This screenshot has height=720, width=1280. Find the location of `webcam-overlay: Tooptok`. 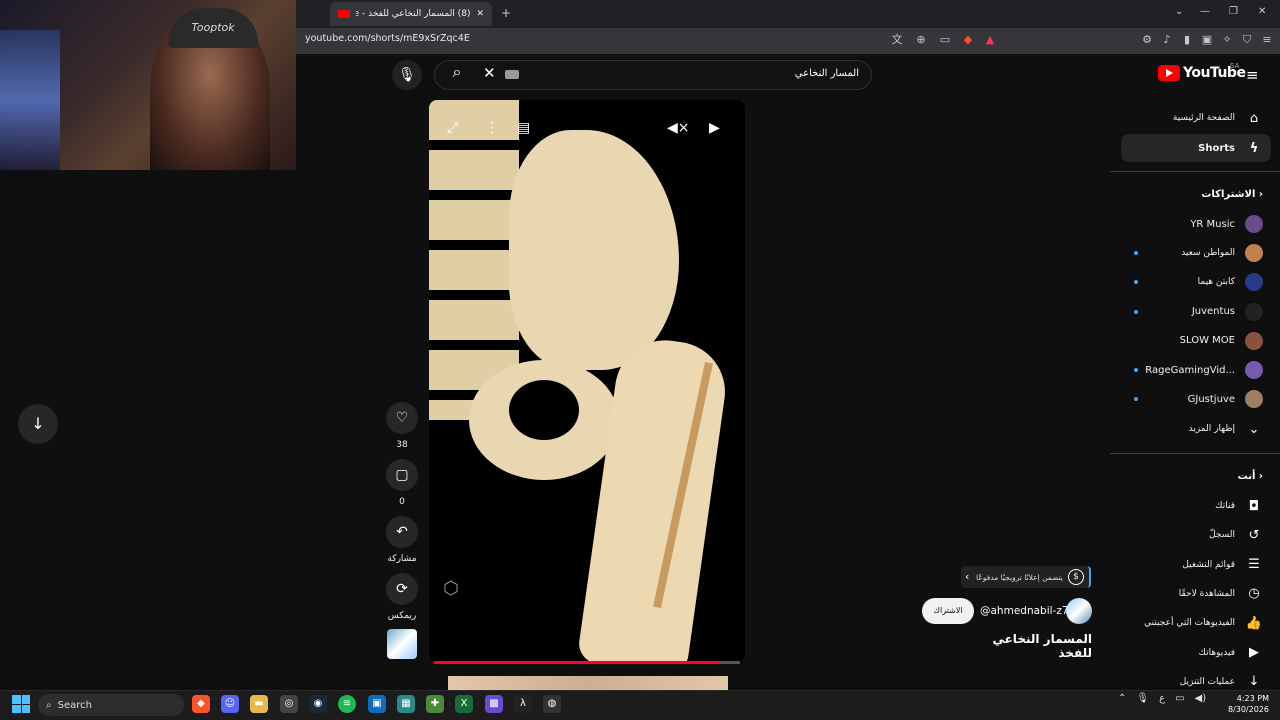

webcam-overlay: Tooptok is located at coordinates (148, 85).